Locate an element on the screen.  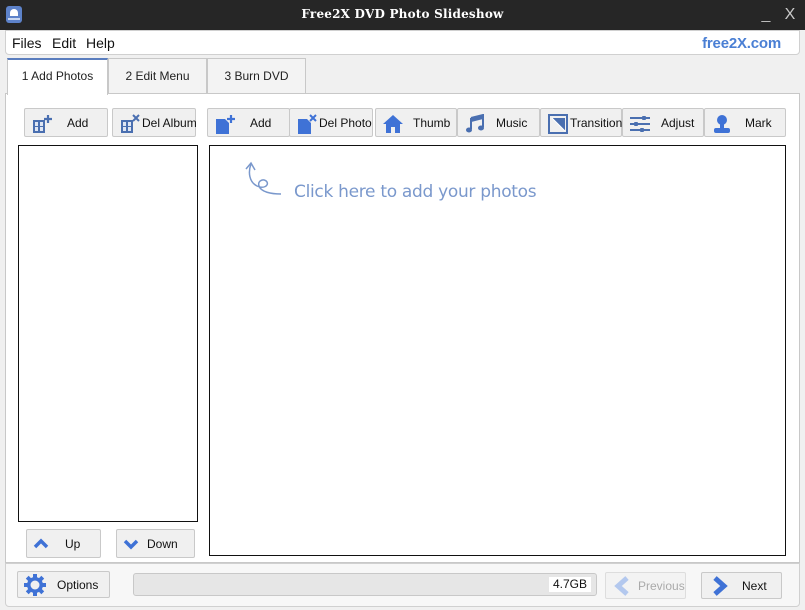
add-album-label: Add is located at coordinates (78, 123).